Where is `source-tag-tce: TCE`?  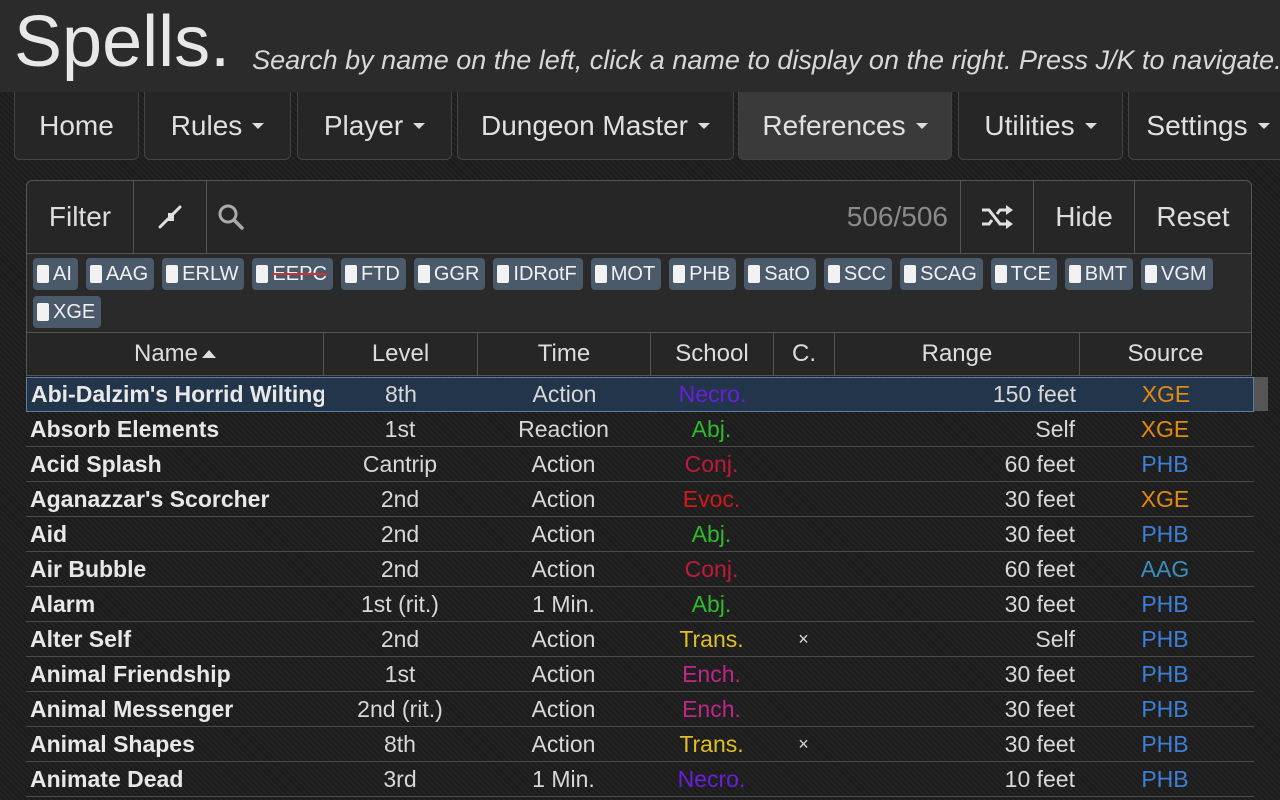
source-tag-tce: TCE is located at coordinates (1023, 274).